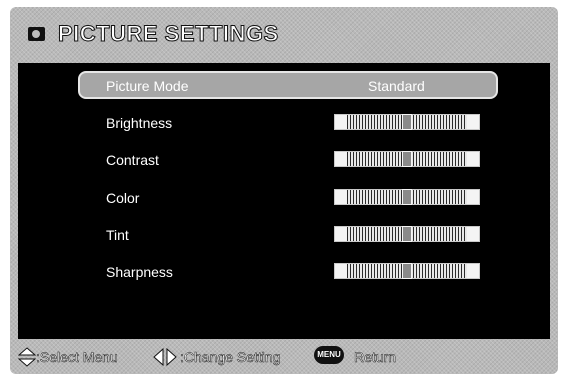 The height and width of the screenshot is (381, 566). Describe the element at coordinates (77, 357) in the screenshot. I see `select-menu-hint: :Select Menu` at that location.